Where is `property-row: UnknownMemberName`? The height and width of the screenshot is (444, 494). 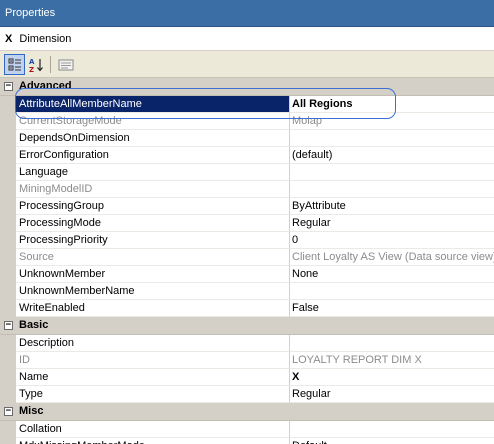
property-row: UnknownMemberName is located at coordinates (247, 291).